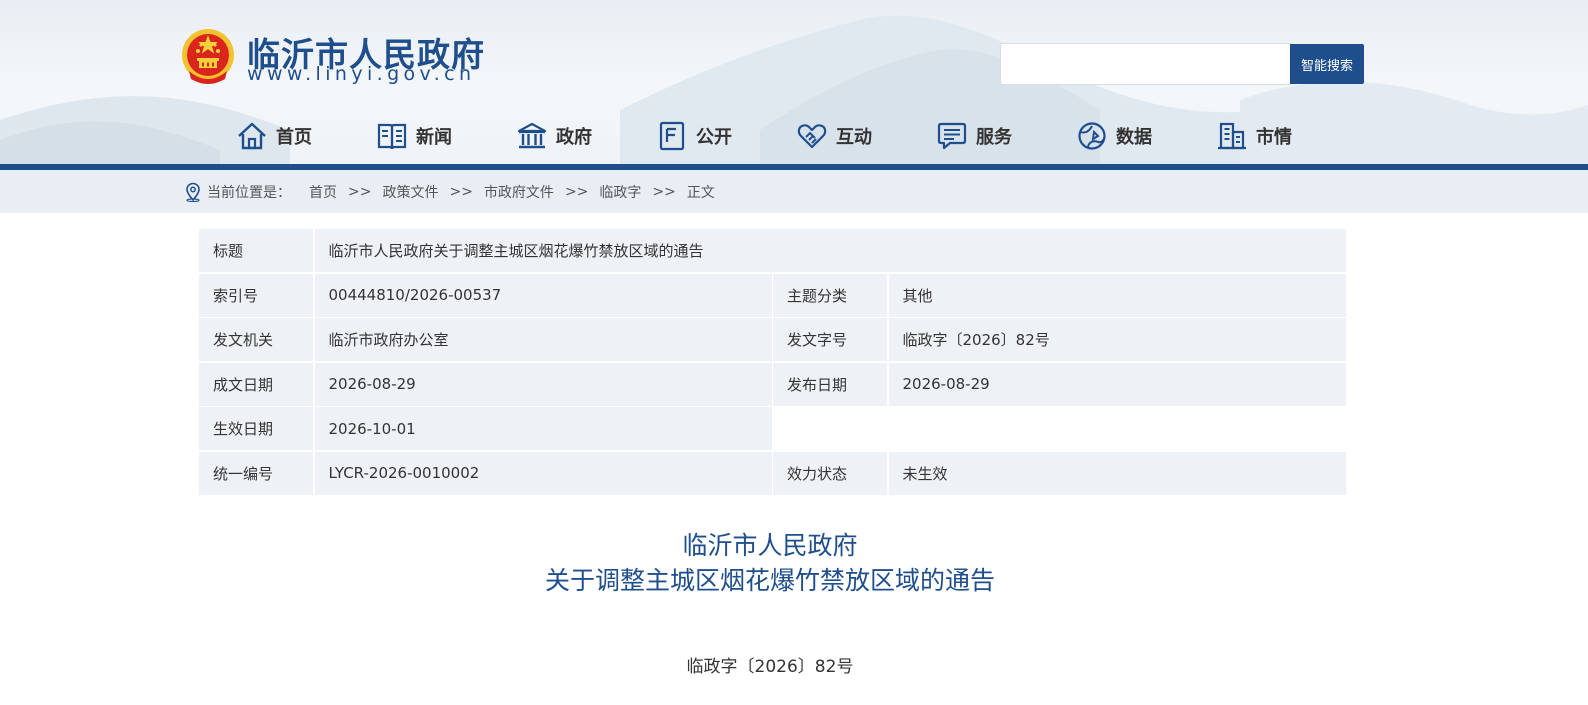 This screenshot has height=705, width=1588. Describe the element at coordinates (434, 137) in the screenshot. I see `nav-label: 新闻` at that location.